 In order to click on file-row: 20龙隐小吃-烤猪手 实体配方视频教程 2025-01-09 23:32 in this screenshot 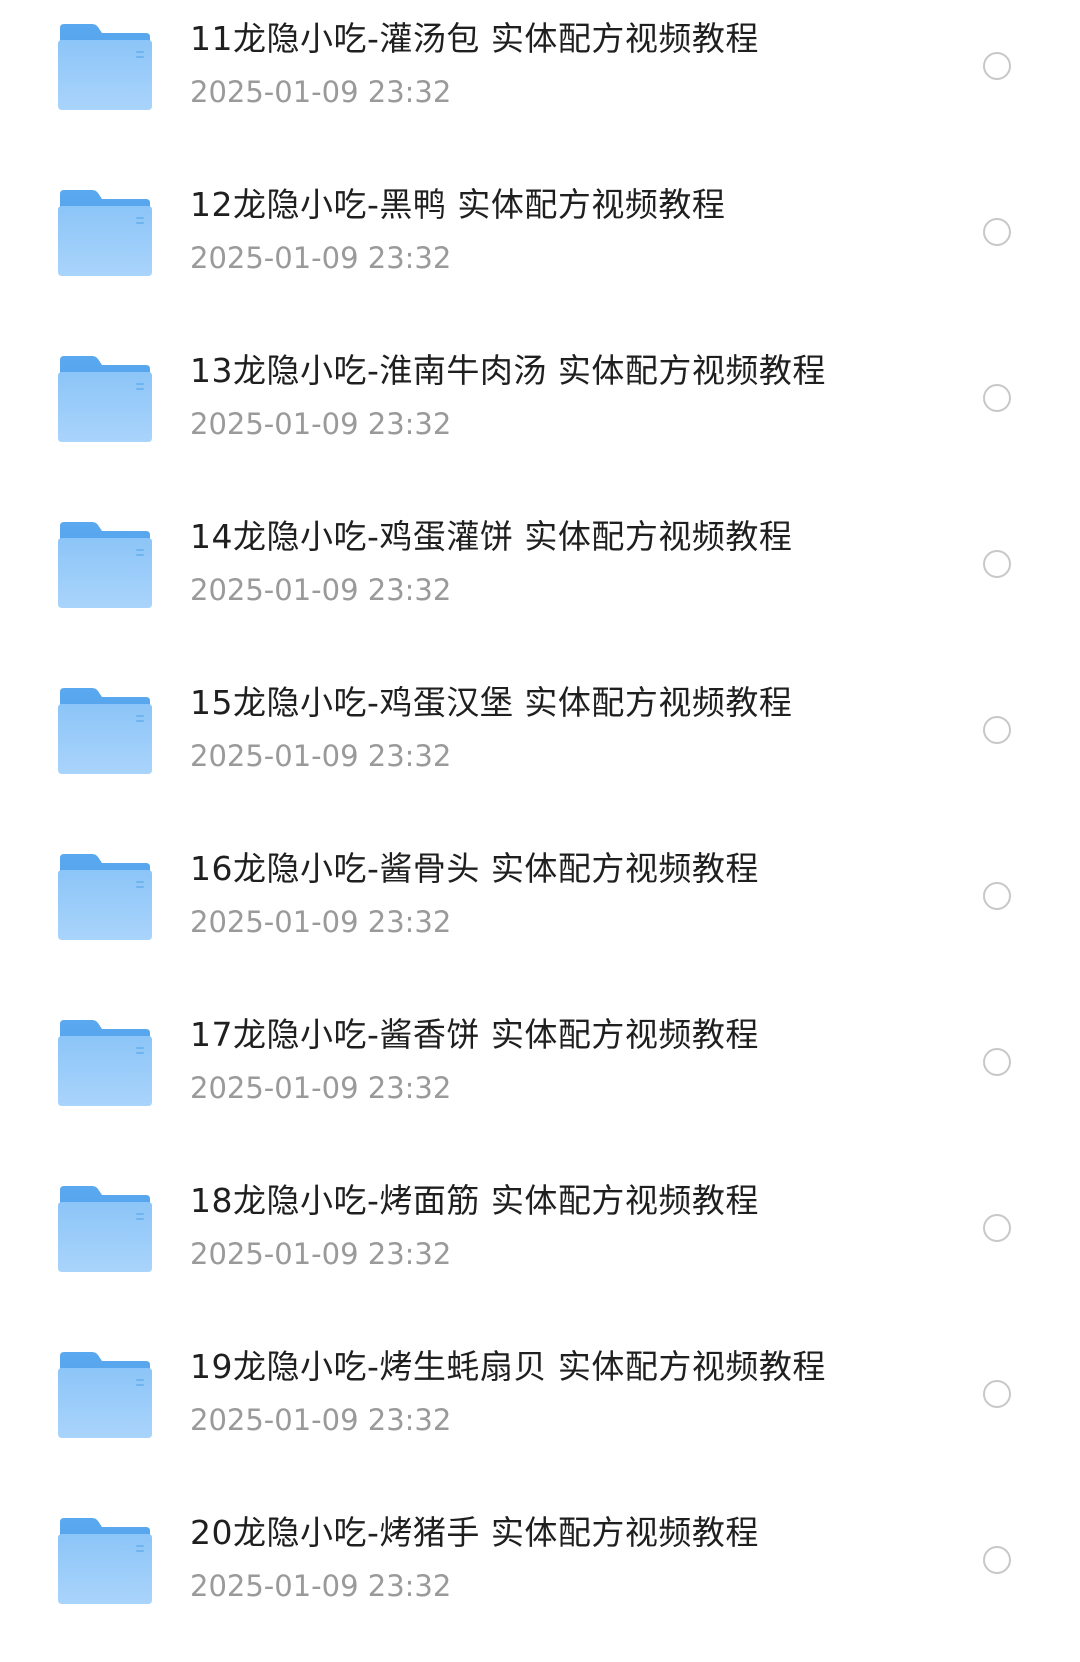, I will do `click(540, 1578)`.